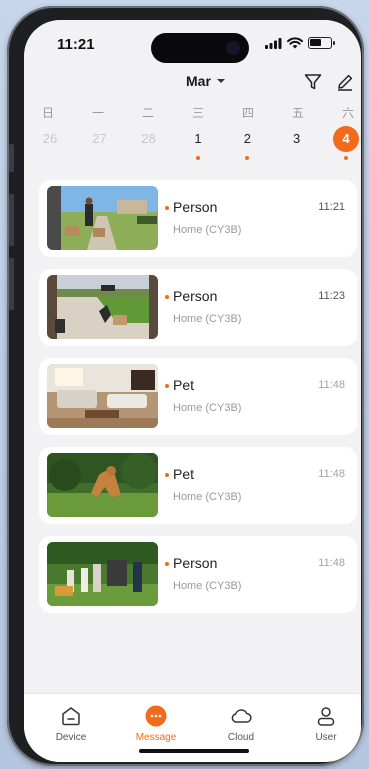  What do you see at coordinates (194, 751) in the screenshot?
I see `home-indicator` at bounding box center [194, 751].